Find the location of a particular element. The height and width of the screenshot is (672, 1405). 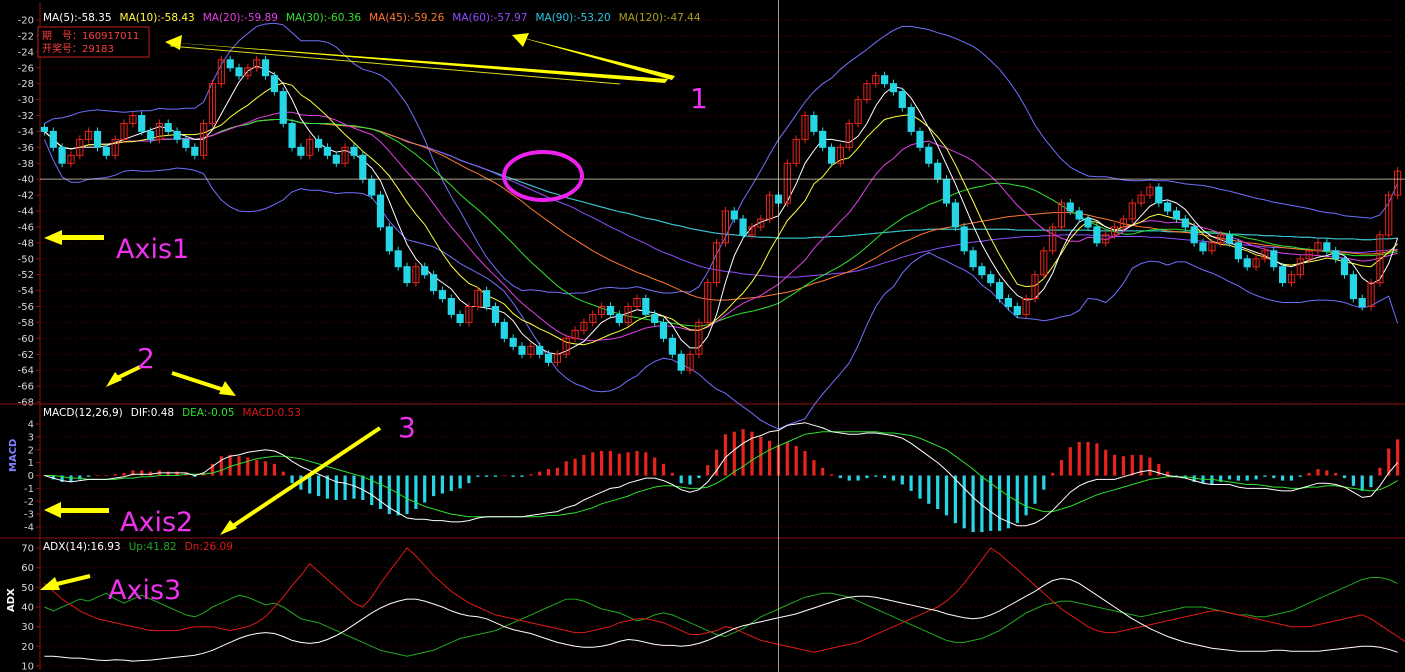

macd-y-tick-label: 1 is located at coordinates (31, 463).